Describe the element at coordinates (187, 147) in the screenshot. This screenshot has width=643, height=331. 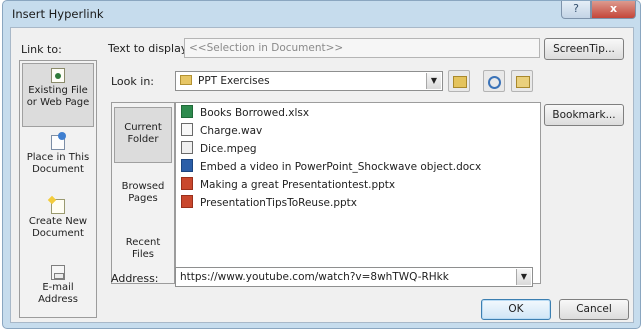
I see `video-file-icon` at that location.